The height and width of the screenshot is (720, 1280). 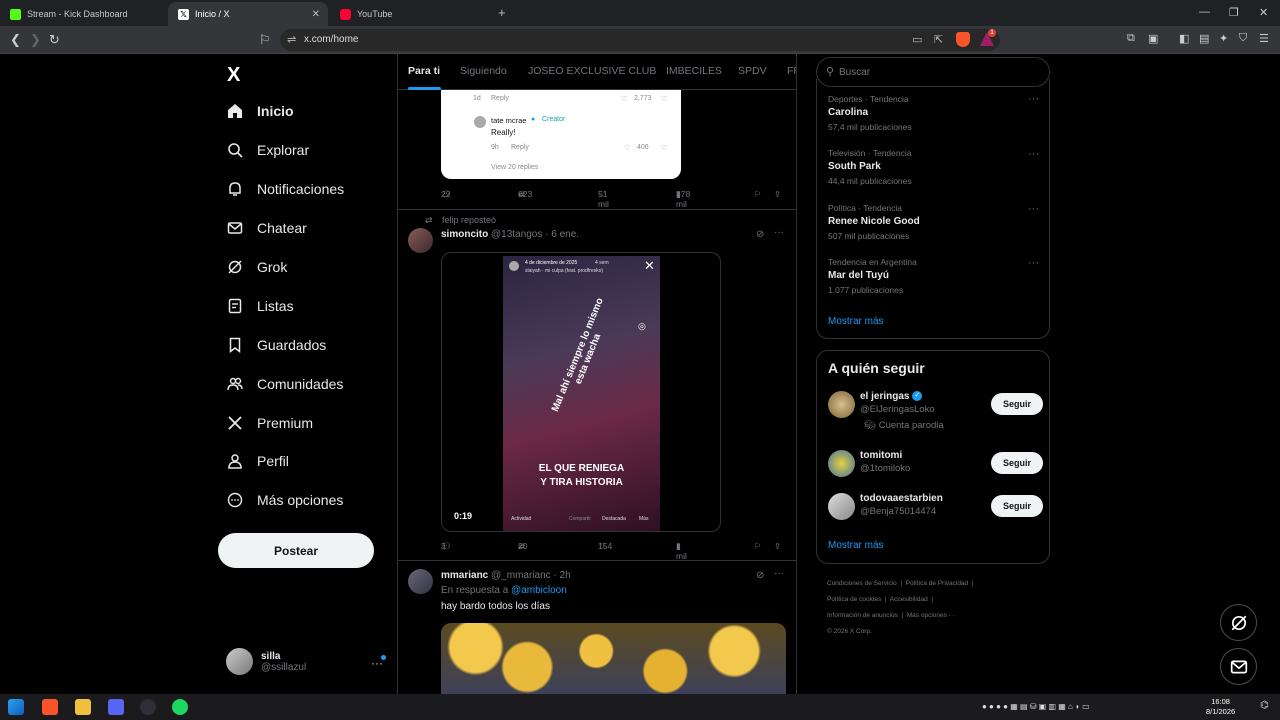 What do you see at coordinates (1153, 38) in the screenshot?
I see `tab-search-icon: ▣` at bounding box center [1153, 38].